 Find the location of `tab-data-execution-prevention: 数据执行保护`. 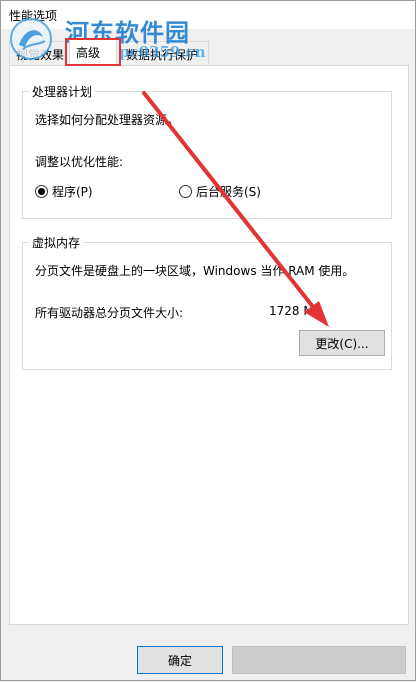

tab-data-execution-prevention: 数据执行保护 is located at coordinates (164, 53).